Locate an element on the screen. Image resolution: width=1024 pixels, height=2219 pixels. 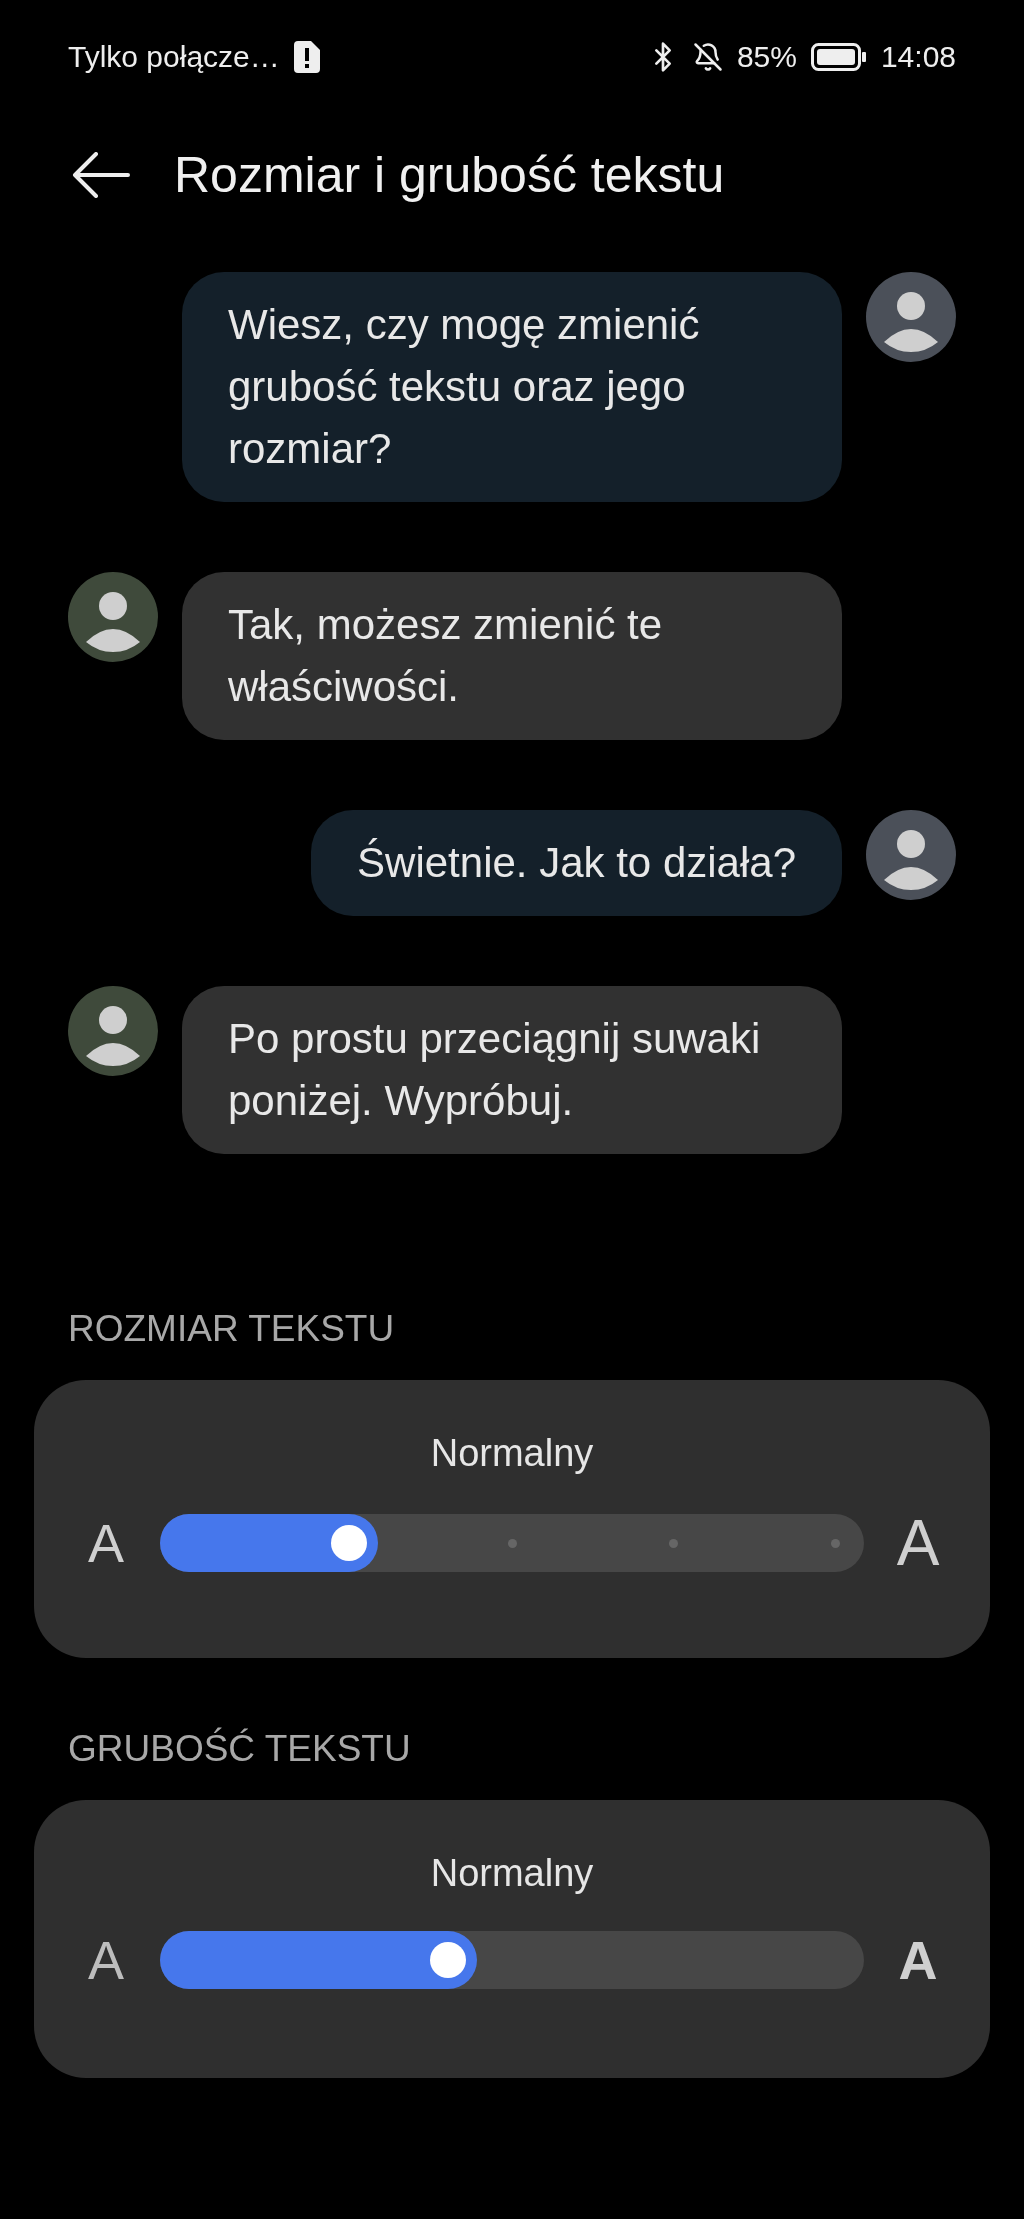
incoming-message: Tak, możesz zmienić te właściwości. is located at coordinates (512, 656).